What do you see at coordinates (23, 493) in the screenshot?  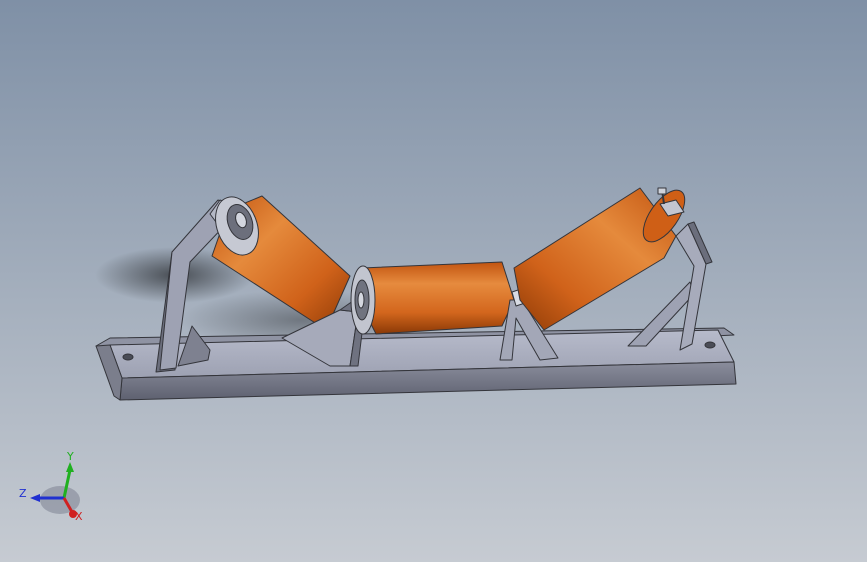 I see `triad-z-label: Z` at bounding box center [23, 493].